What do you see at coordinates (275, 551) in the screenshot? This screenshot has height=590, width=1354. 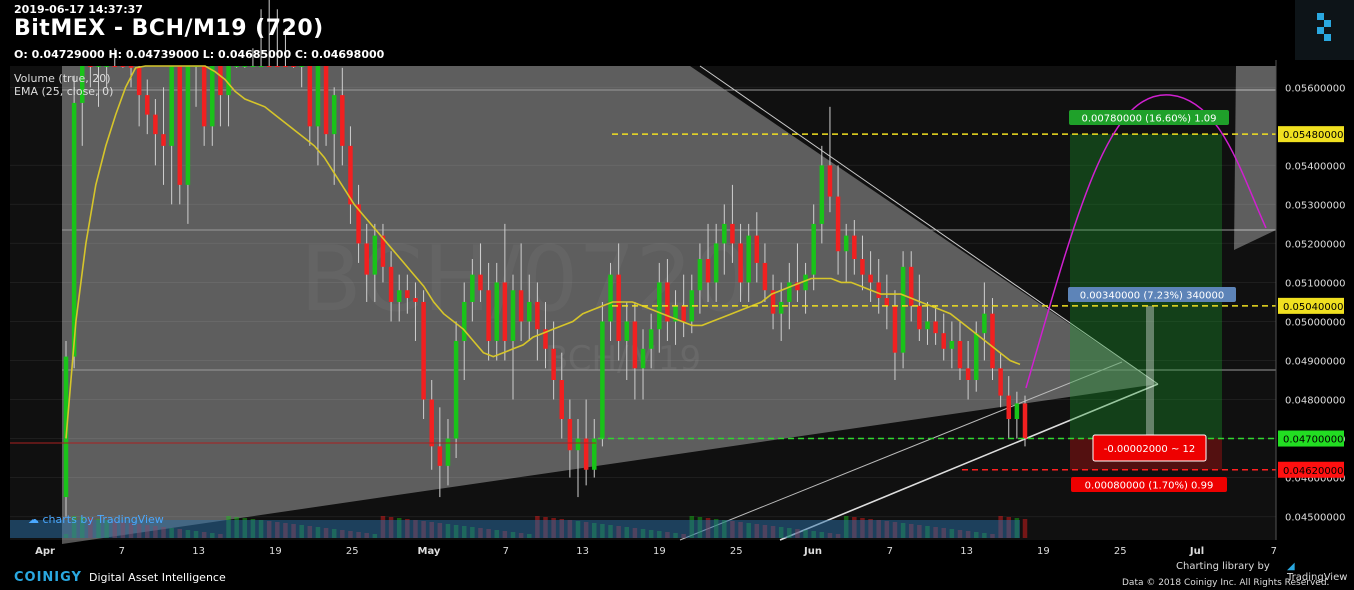 I see `x-tick-label: 19` at bounding box center [275, 551].